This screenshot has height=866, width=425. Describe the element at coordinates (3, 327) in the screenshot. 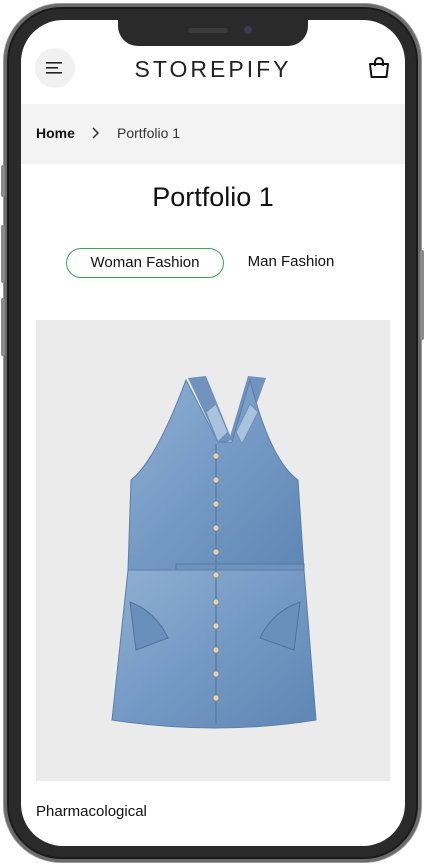

I see `phone-volume-down` at that location.